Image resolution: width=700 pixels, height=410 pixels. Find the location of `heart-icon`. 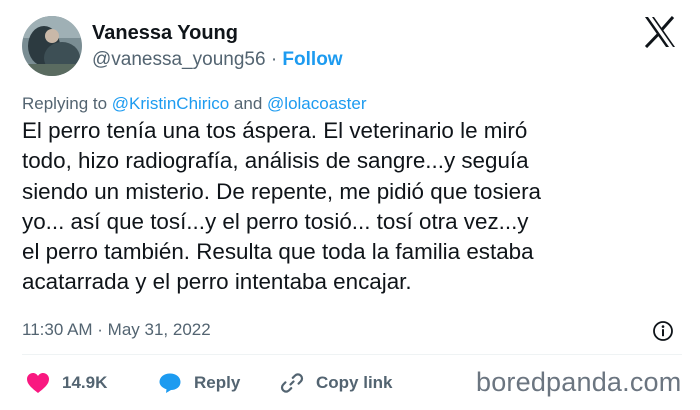

heart-icon is located at coordinates (38, 383).